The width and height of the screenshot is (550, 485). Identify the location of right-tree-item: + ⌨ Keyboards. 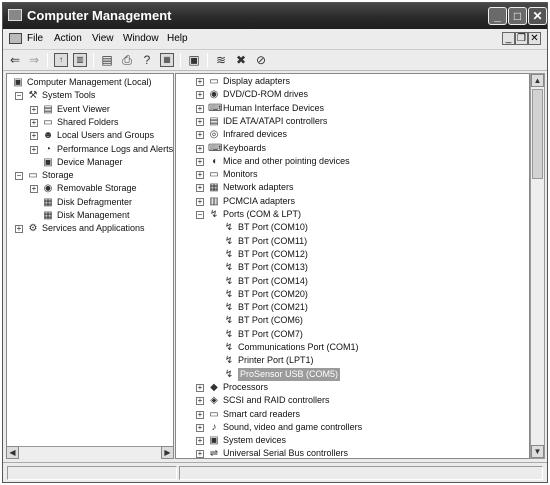
(352, 148).